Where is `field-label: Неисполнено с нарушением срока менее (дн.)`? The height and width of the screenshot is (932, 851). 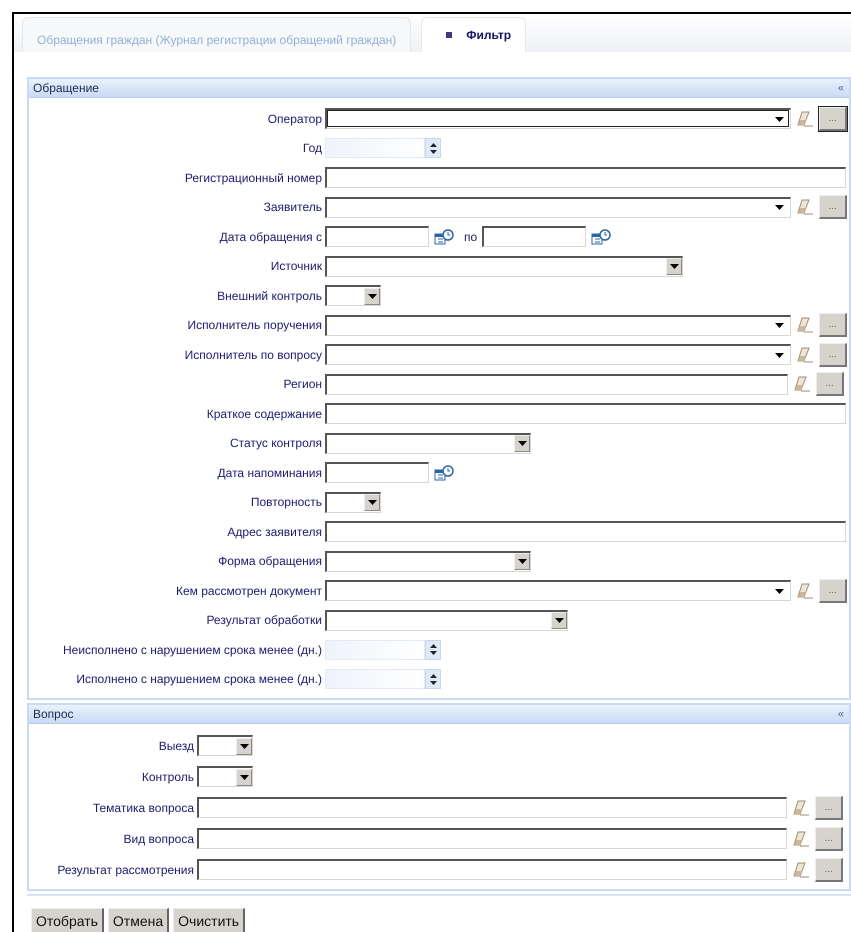 field-label: Неисполнено с нарушением срока менее (дн.) is located at coordinates (192, 649).